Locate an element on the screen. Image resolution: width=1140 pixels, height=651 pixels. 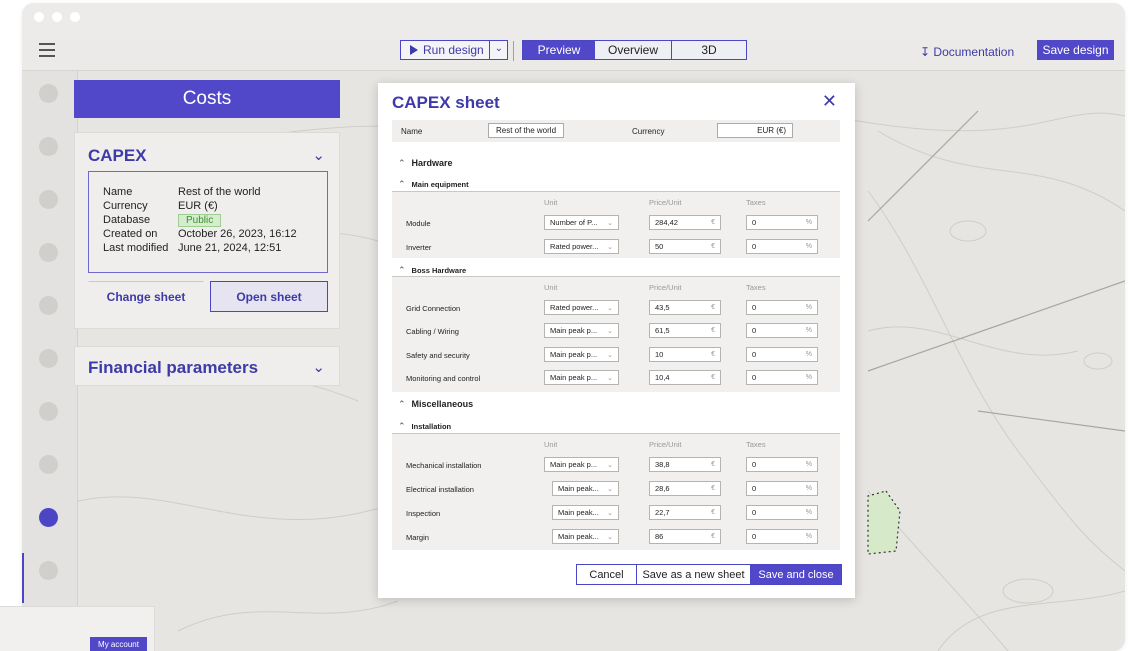
info-value: Rest of the world is located at coordinates (219, 192).